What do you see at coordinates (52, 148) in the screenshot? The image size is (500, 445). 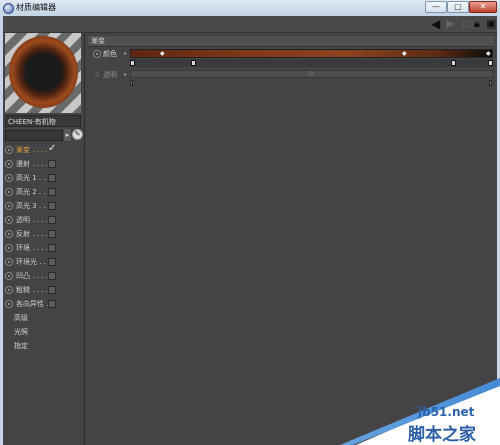 I see `checkmark-icon: ✓` at bounding box center [52, 148].